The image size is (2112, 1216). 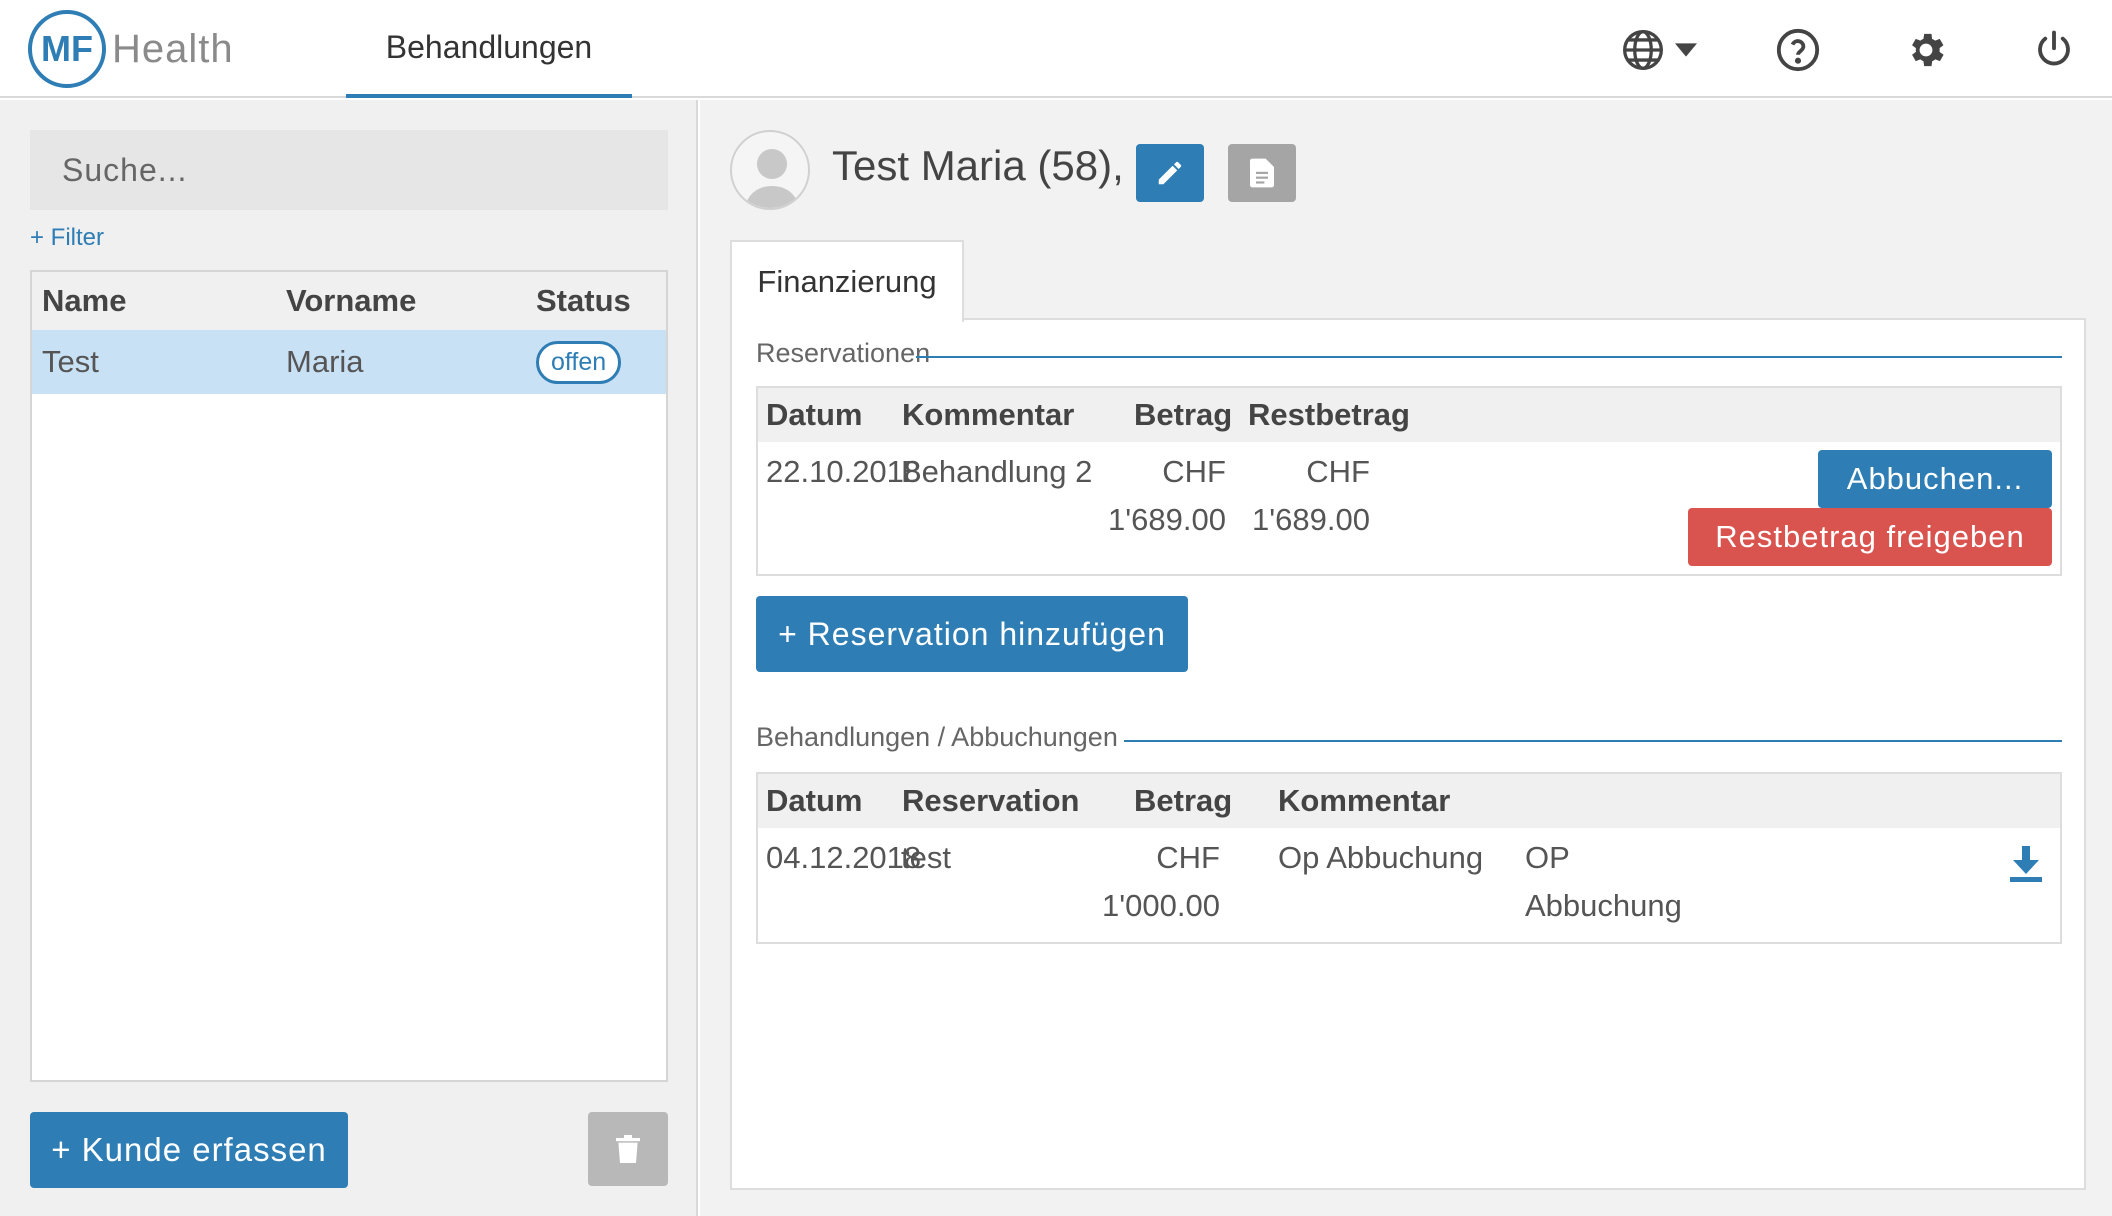 I want to click on status-badge: offen, so click(x=579, y=362).